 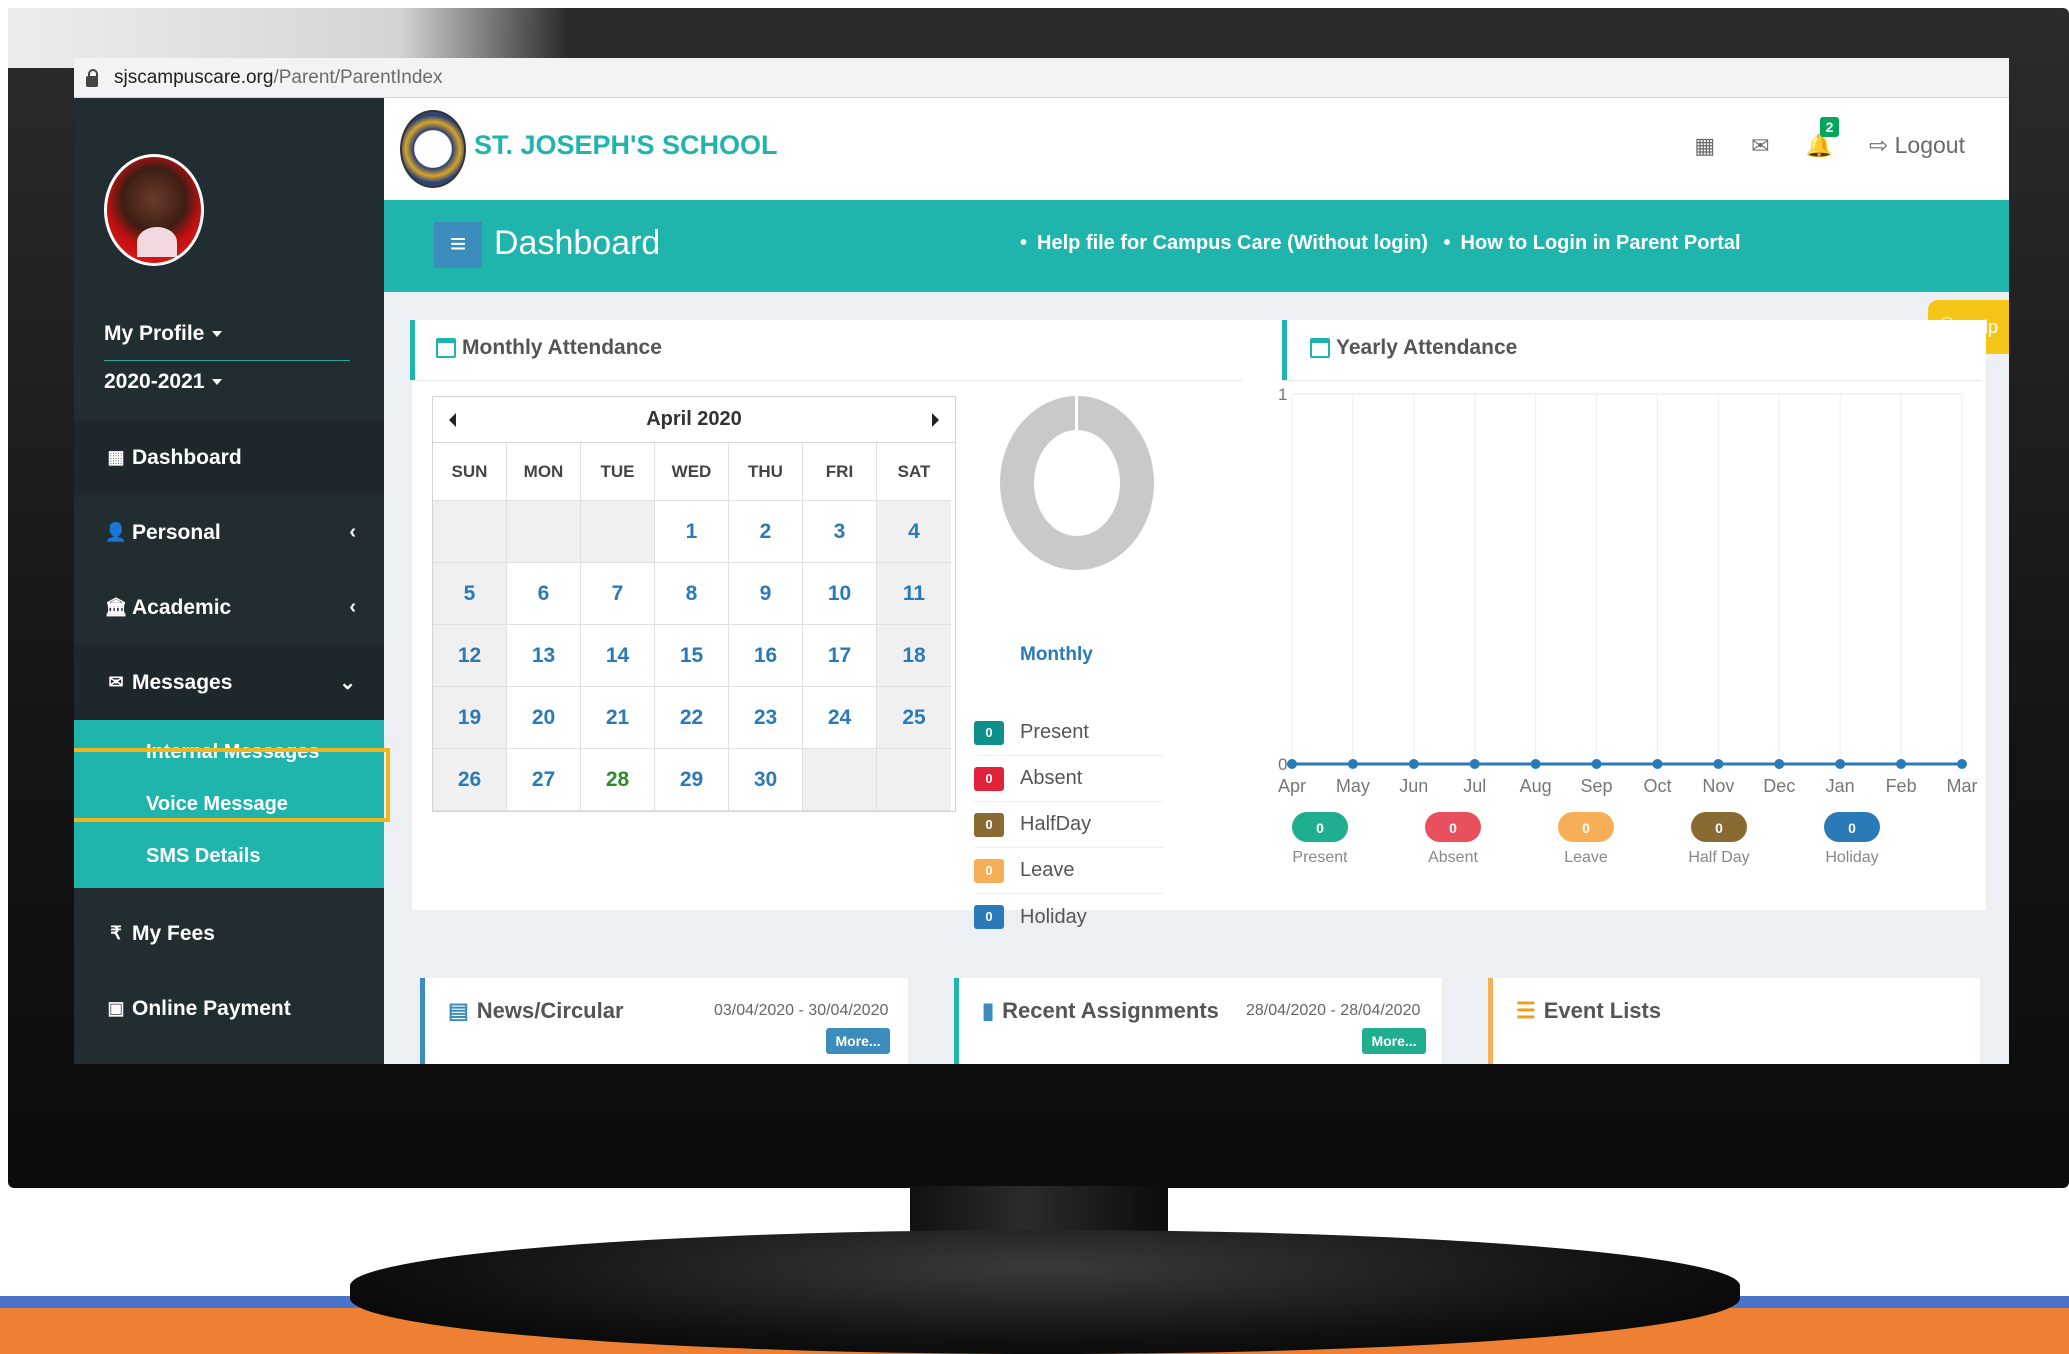 I want to click on calendar-day: 23, so click(x=766, y=718).